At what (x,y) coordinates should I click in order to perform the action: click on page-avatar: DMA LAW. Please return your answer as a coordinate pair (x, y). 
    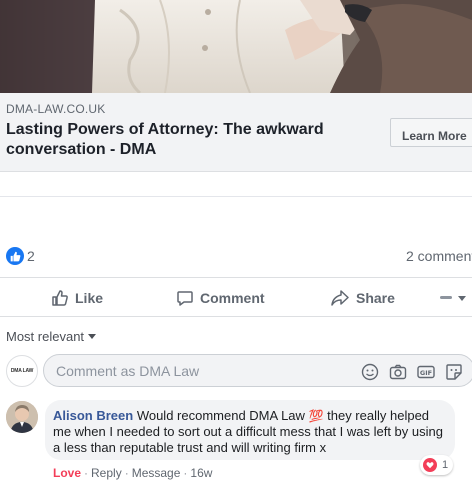
    Looking at the image, I should click on (22, 371).